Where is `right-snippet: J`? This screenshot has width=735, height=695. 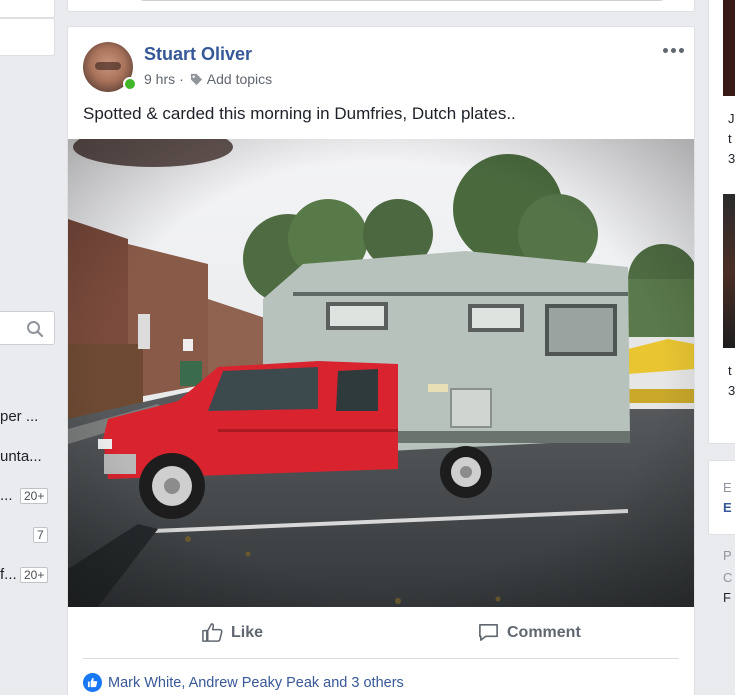 right-snippet: J is located at coordinates (731, 119).